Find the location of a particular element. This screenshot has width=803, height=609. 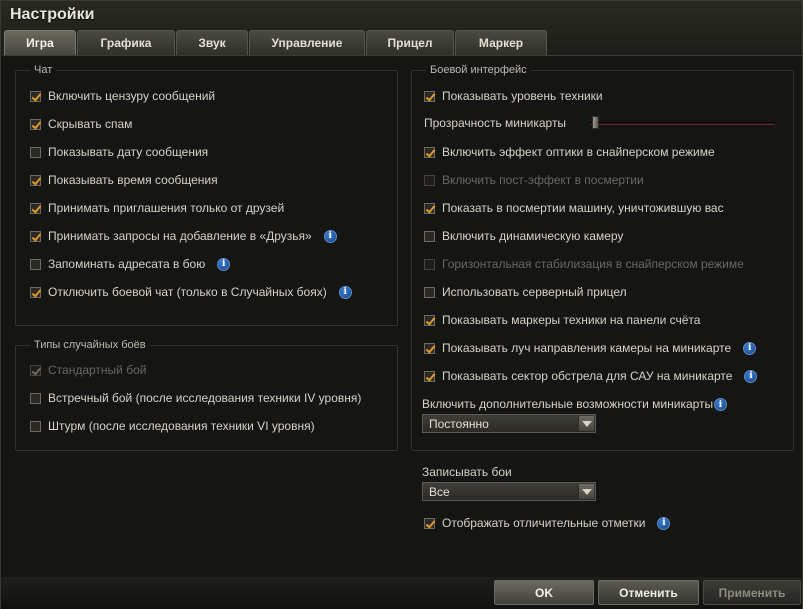

show-tier-checkbox-row: Показывать уровень техники is located at coordinates (513, 96).